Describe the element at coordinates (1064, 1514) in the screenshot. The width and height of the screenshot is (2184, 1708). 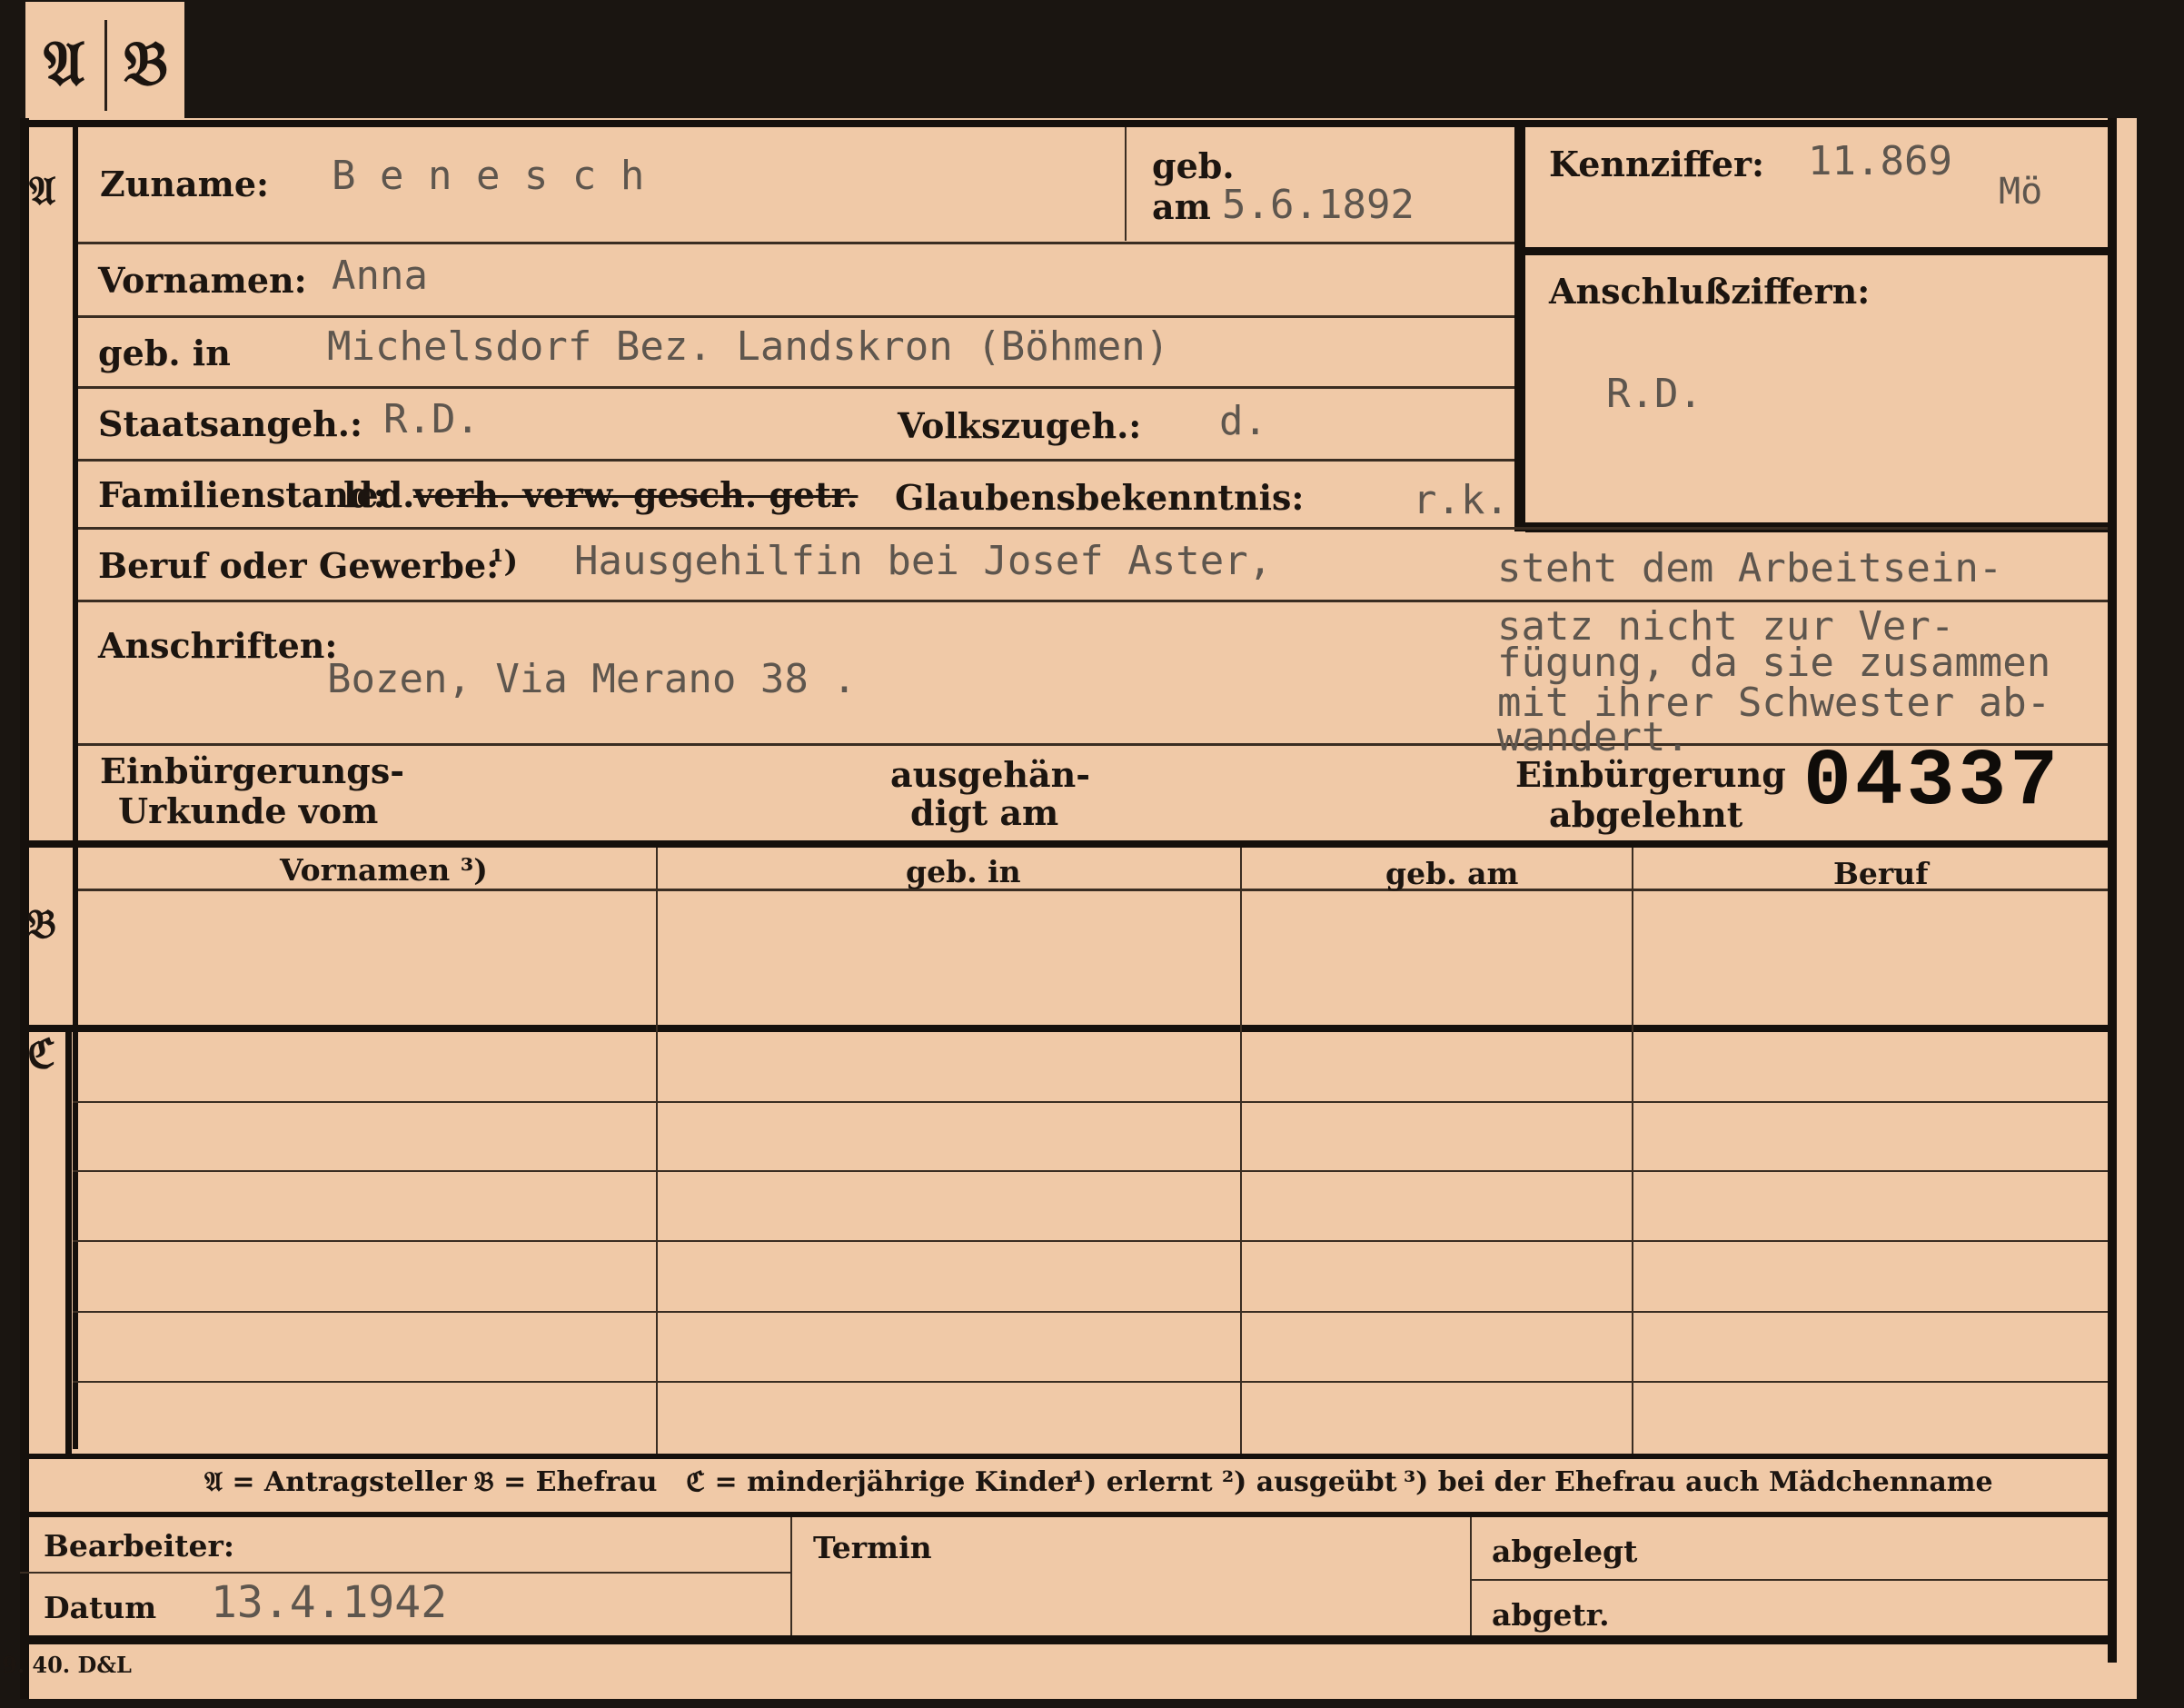
I see `footer-top-rule` at that location.